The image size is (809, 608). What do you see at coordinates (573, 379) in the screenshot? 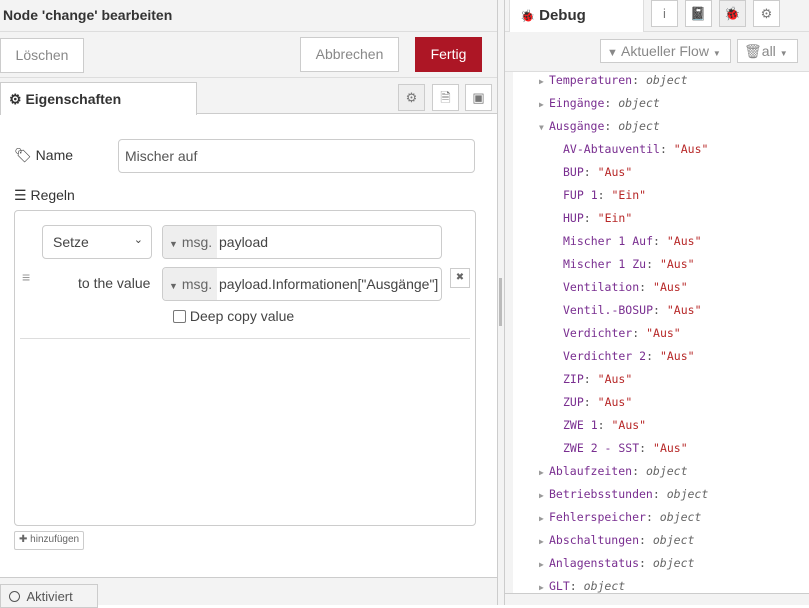
I see `property-key: ZIP` at bounding box center [573, 379].